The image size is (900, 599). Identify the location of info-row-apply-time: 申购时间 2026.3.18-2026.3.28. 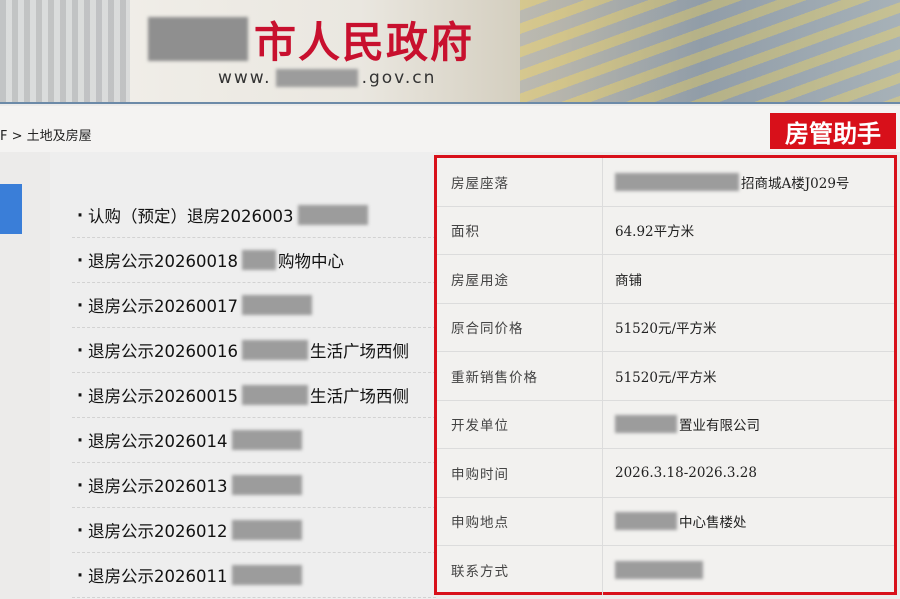
(665, 473).